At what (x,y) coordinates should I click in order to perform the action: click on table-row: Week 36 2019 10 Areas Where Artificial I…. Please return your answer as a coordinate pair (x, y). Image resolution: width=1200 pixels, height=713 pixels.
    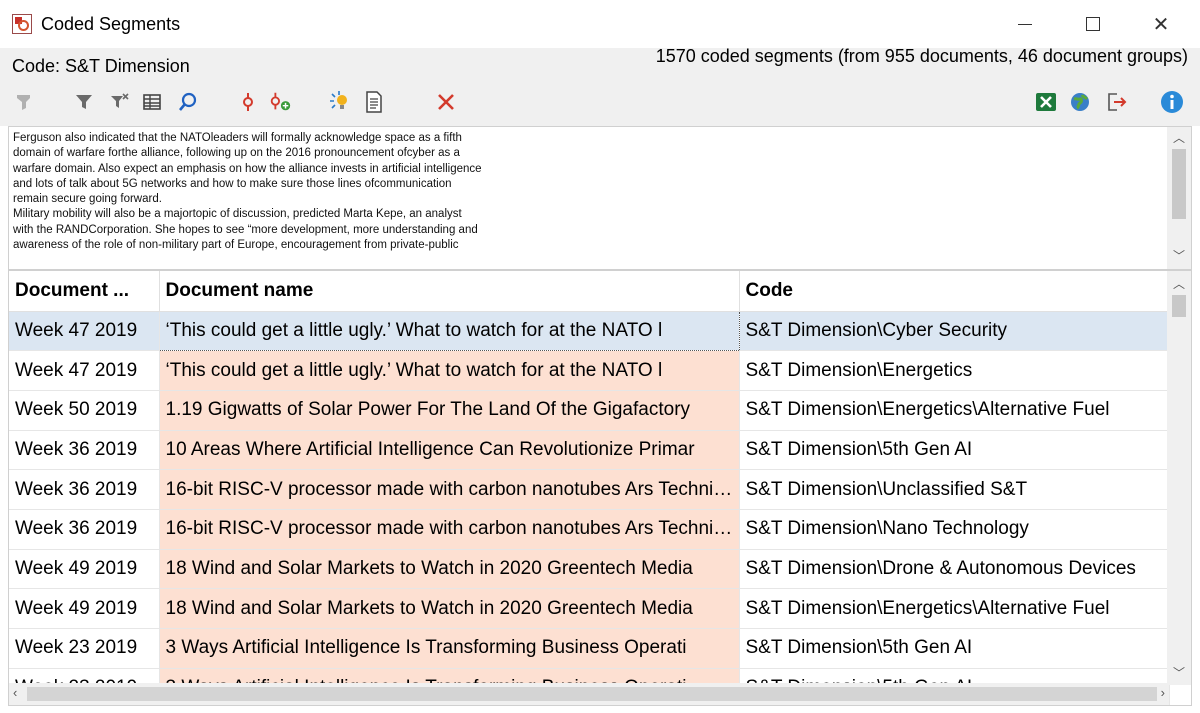
    Looking at the image, I should click on (589, 450).